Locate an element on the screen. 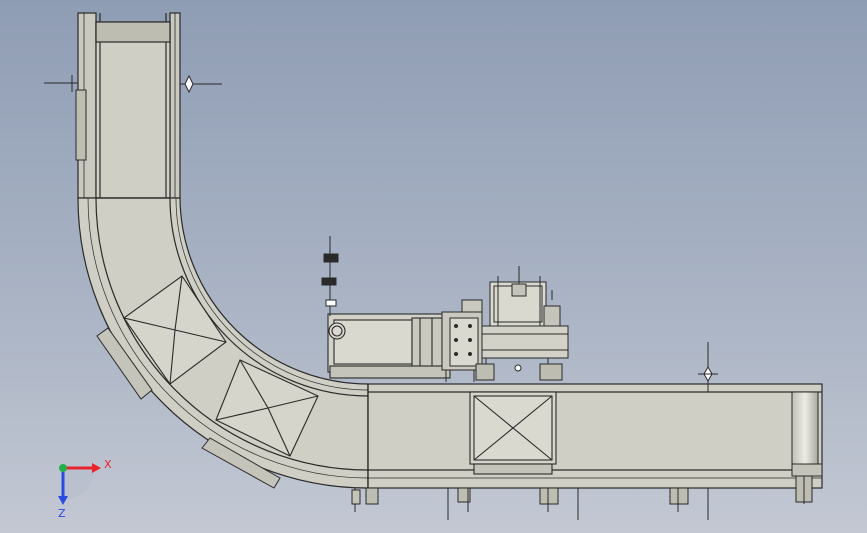 This screenshot has width=867, height=533. vertical-mount-right is located at coordinates (201, 84).